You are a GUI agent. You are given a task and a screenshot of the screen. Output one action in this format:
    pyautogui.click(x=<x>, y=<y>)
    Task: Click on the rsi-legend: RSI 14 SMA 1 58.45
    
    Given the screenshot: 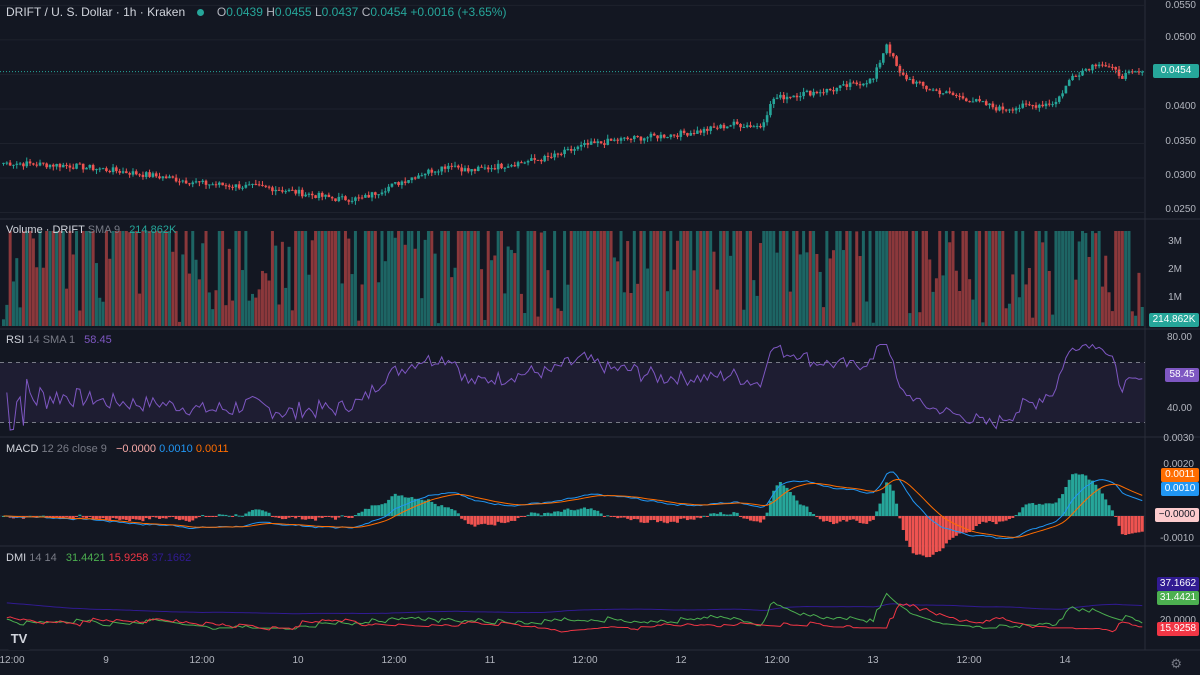 What is the action you would take?
    pyautogui.click(x=59, y=340)
    